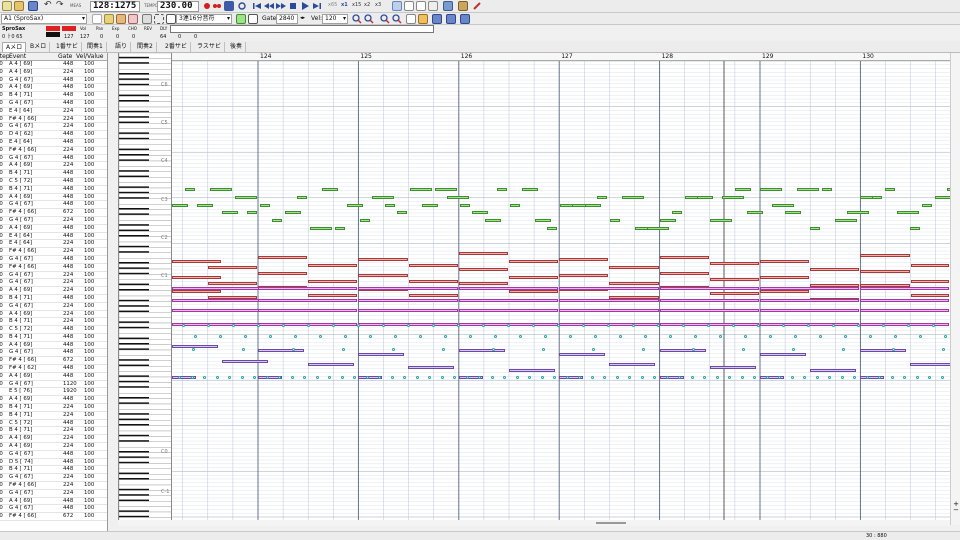 Image resolution: width=960 pixels, height=540 pixels. I want to click on event-row: 20 F# 4 [ 66] 672 100, so click(53, 361).